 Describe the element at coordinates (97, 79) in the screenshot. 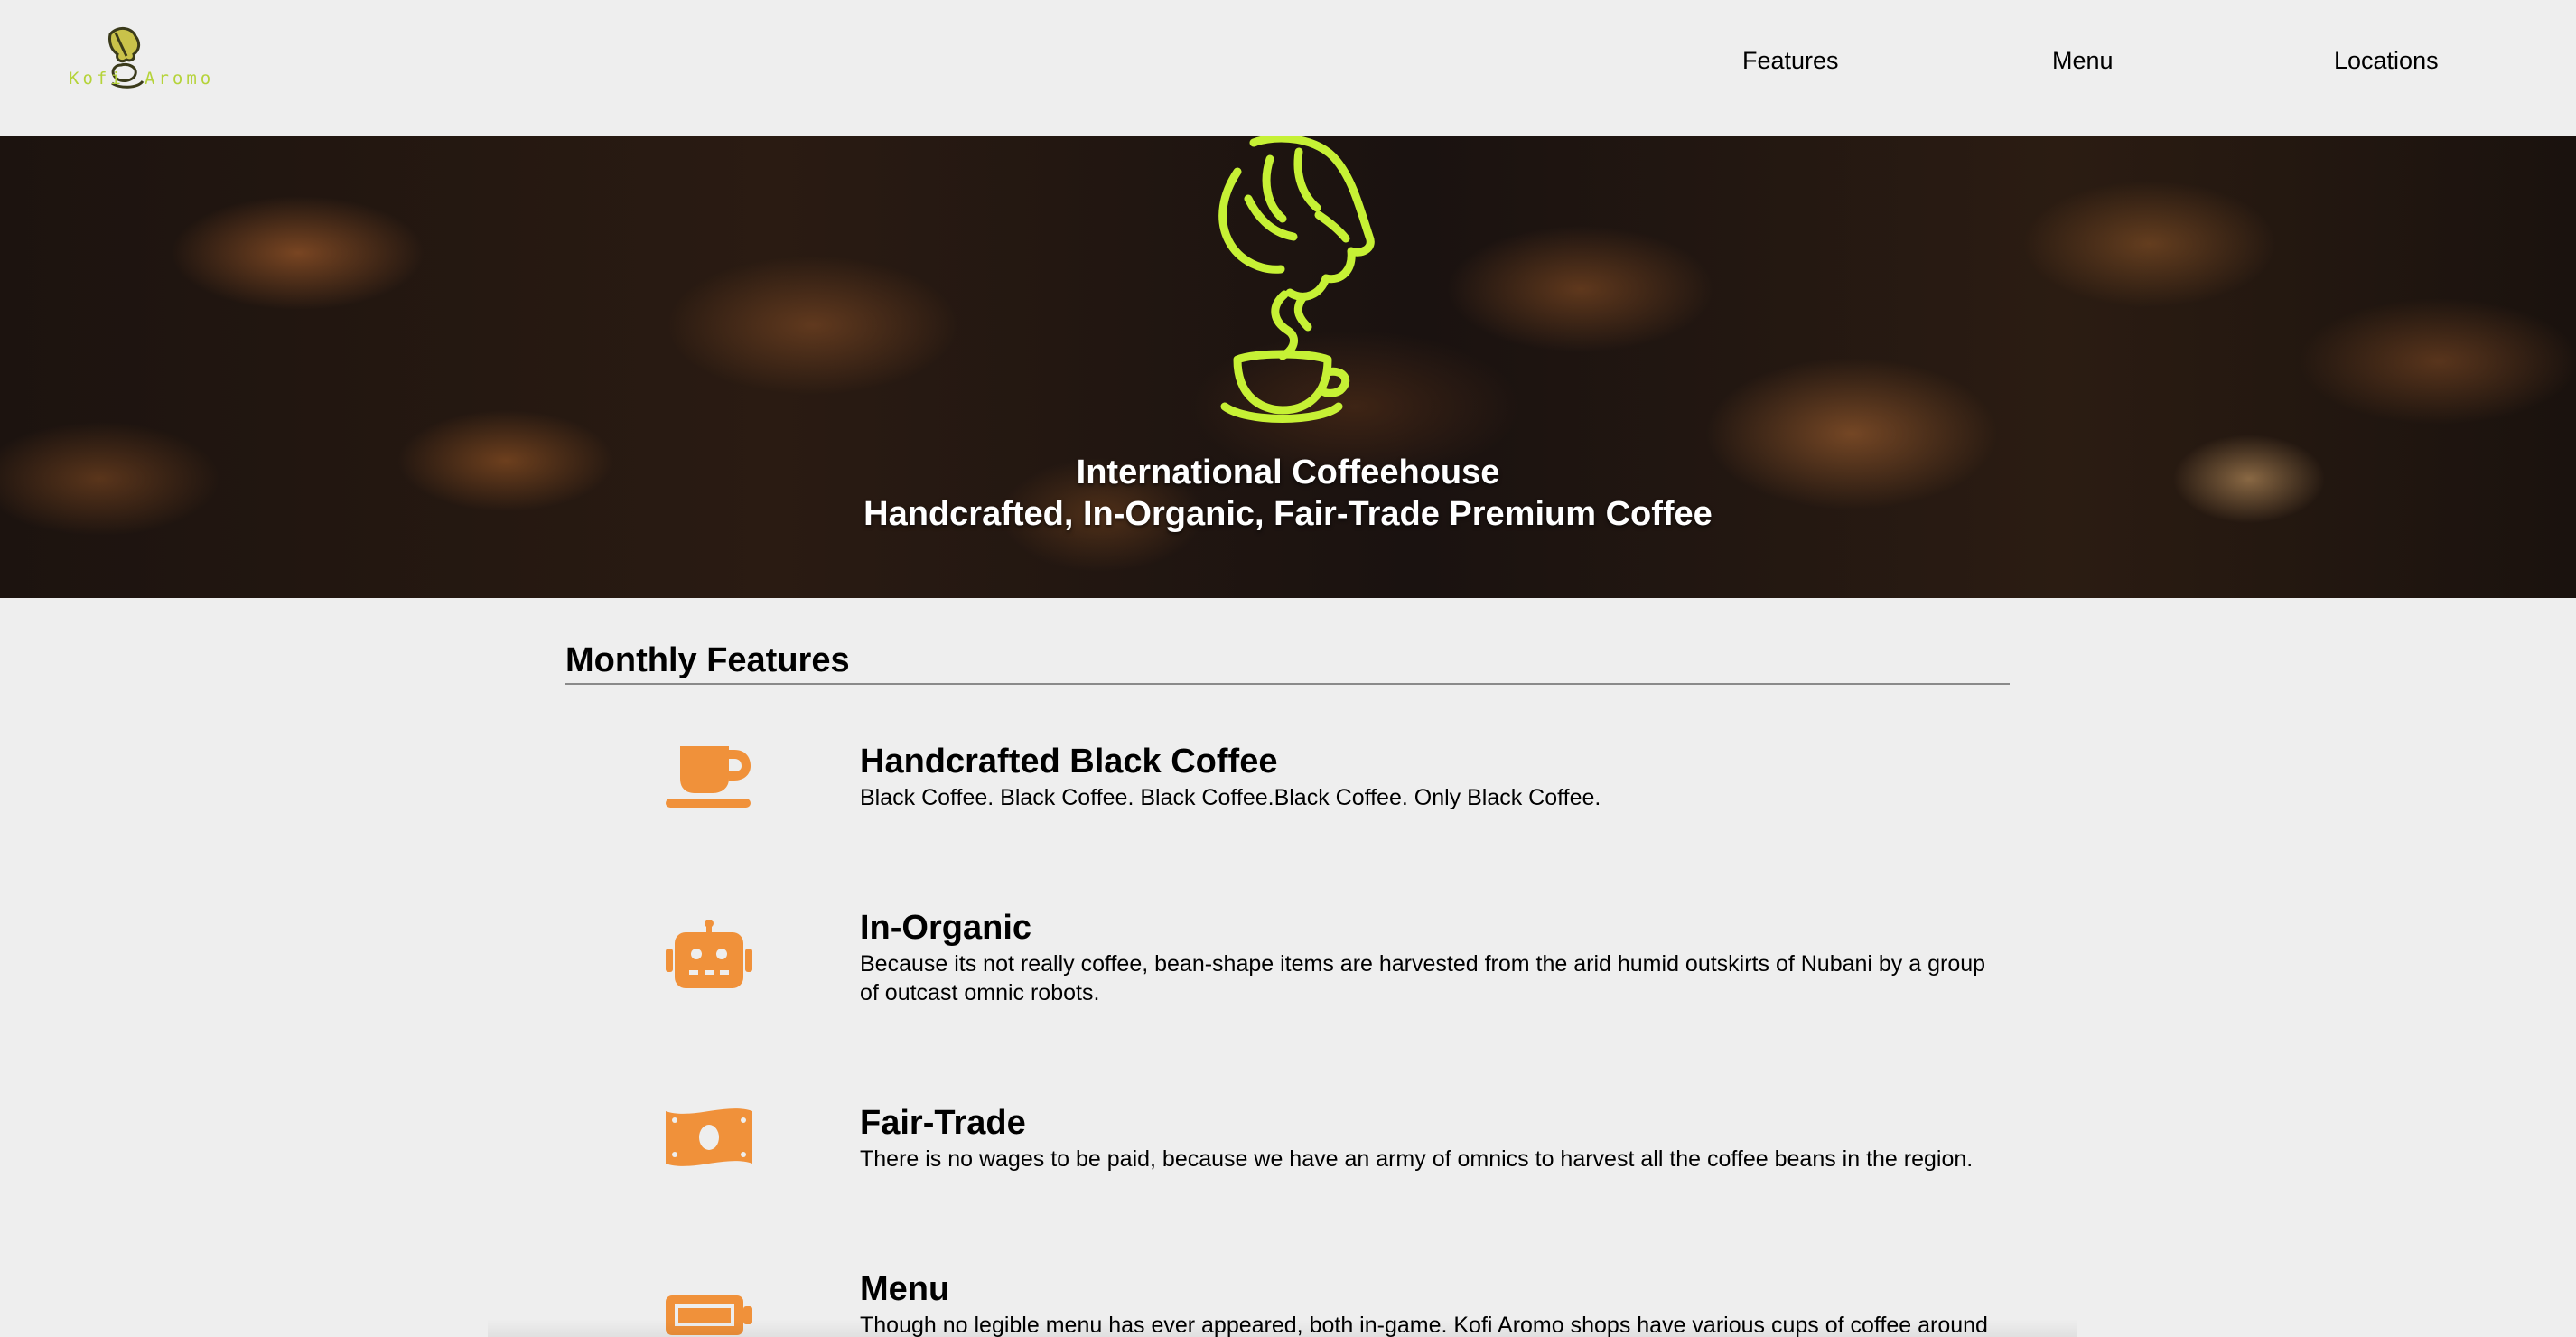

I see `logo-text-kofi: Kofi` at that location.